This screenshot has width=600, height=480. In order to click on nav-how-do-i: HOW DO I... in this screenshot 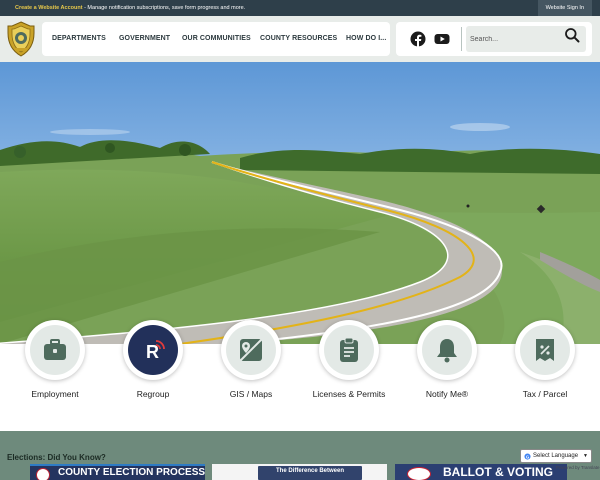, I will do `click(366, 39)`.